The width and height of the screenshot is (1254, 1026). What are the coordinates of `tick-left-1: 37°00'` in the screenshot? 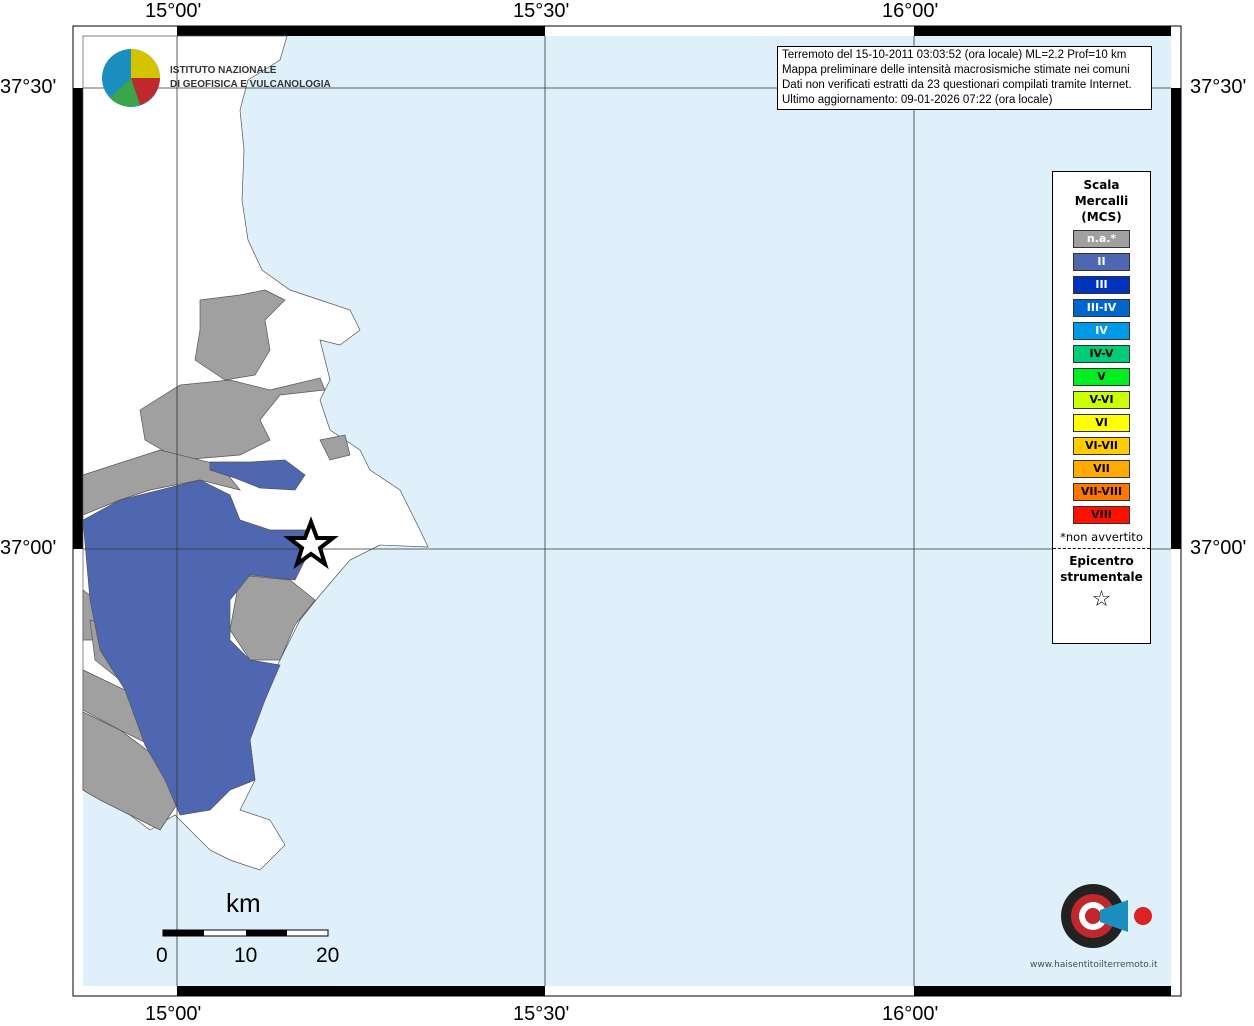 It's located at (28, 548).